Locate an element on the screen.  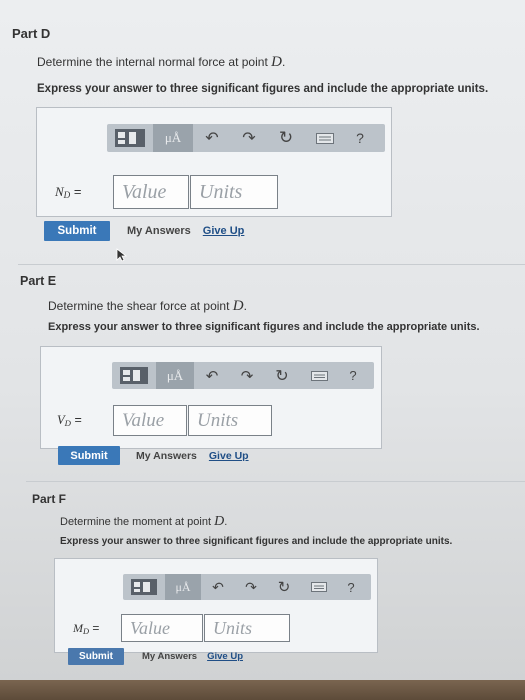
variable-main: V is located at coordinates (61, 420).